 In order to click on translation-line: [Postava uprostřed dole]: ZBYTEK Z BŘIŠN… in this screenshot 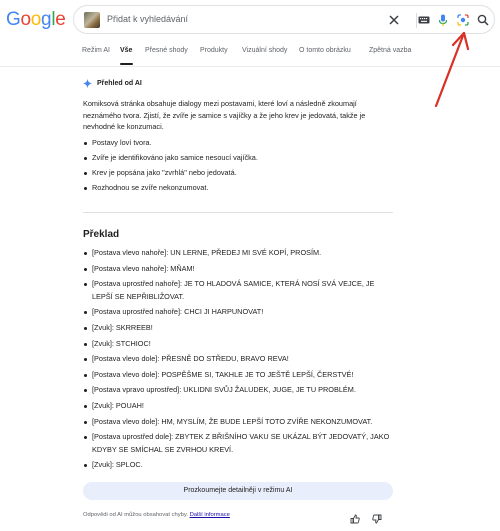, I will do `click(238, 443)`.